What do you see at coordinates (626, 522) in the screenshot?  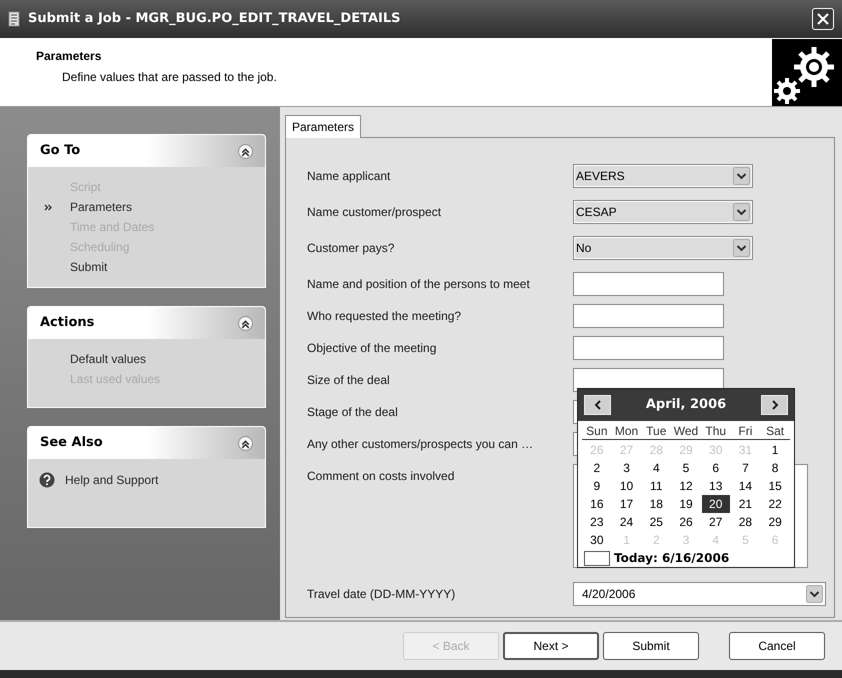 I see `calendar-day: 24` at bounding box center [626, 522].